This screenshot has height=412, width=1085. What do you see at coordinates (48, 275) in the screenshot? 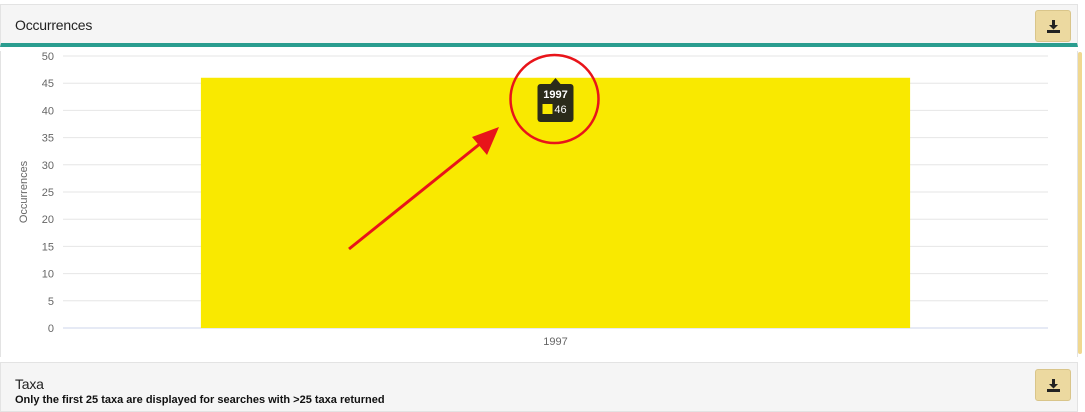
I see `y-tick-label: 10` at bounding box center [48, 275].